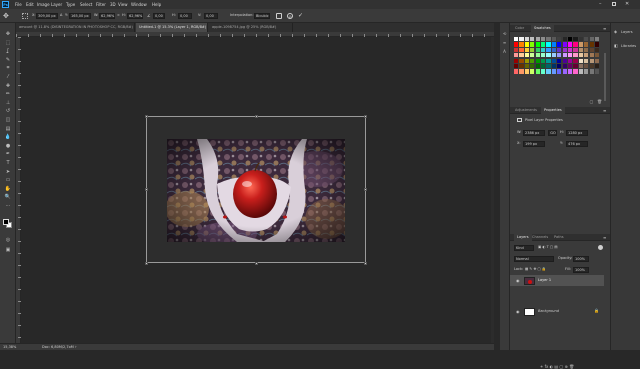  What do you see at coordinates (159, 16) in the screenshot?
I see `angle-field: 0,00` at bounding box center [159, 16].